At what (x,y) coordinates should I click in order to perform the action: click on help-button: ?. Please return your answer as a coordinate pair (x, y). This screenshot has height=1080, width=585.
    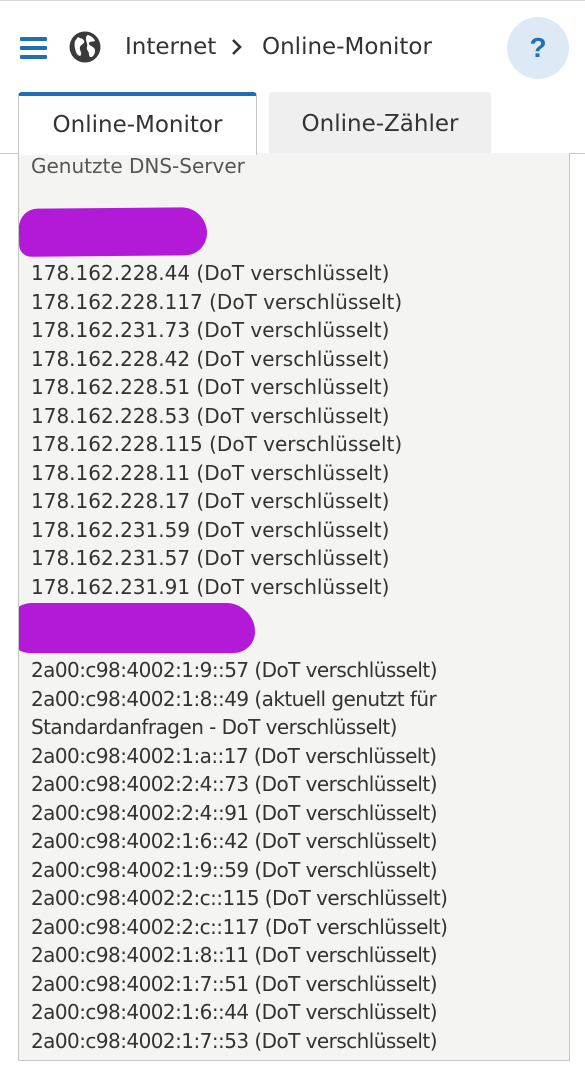
    Looking at the image, I should click on (538, 48).